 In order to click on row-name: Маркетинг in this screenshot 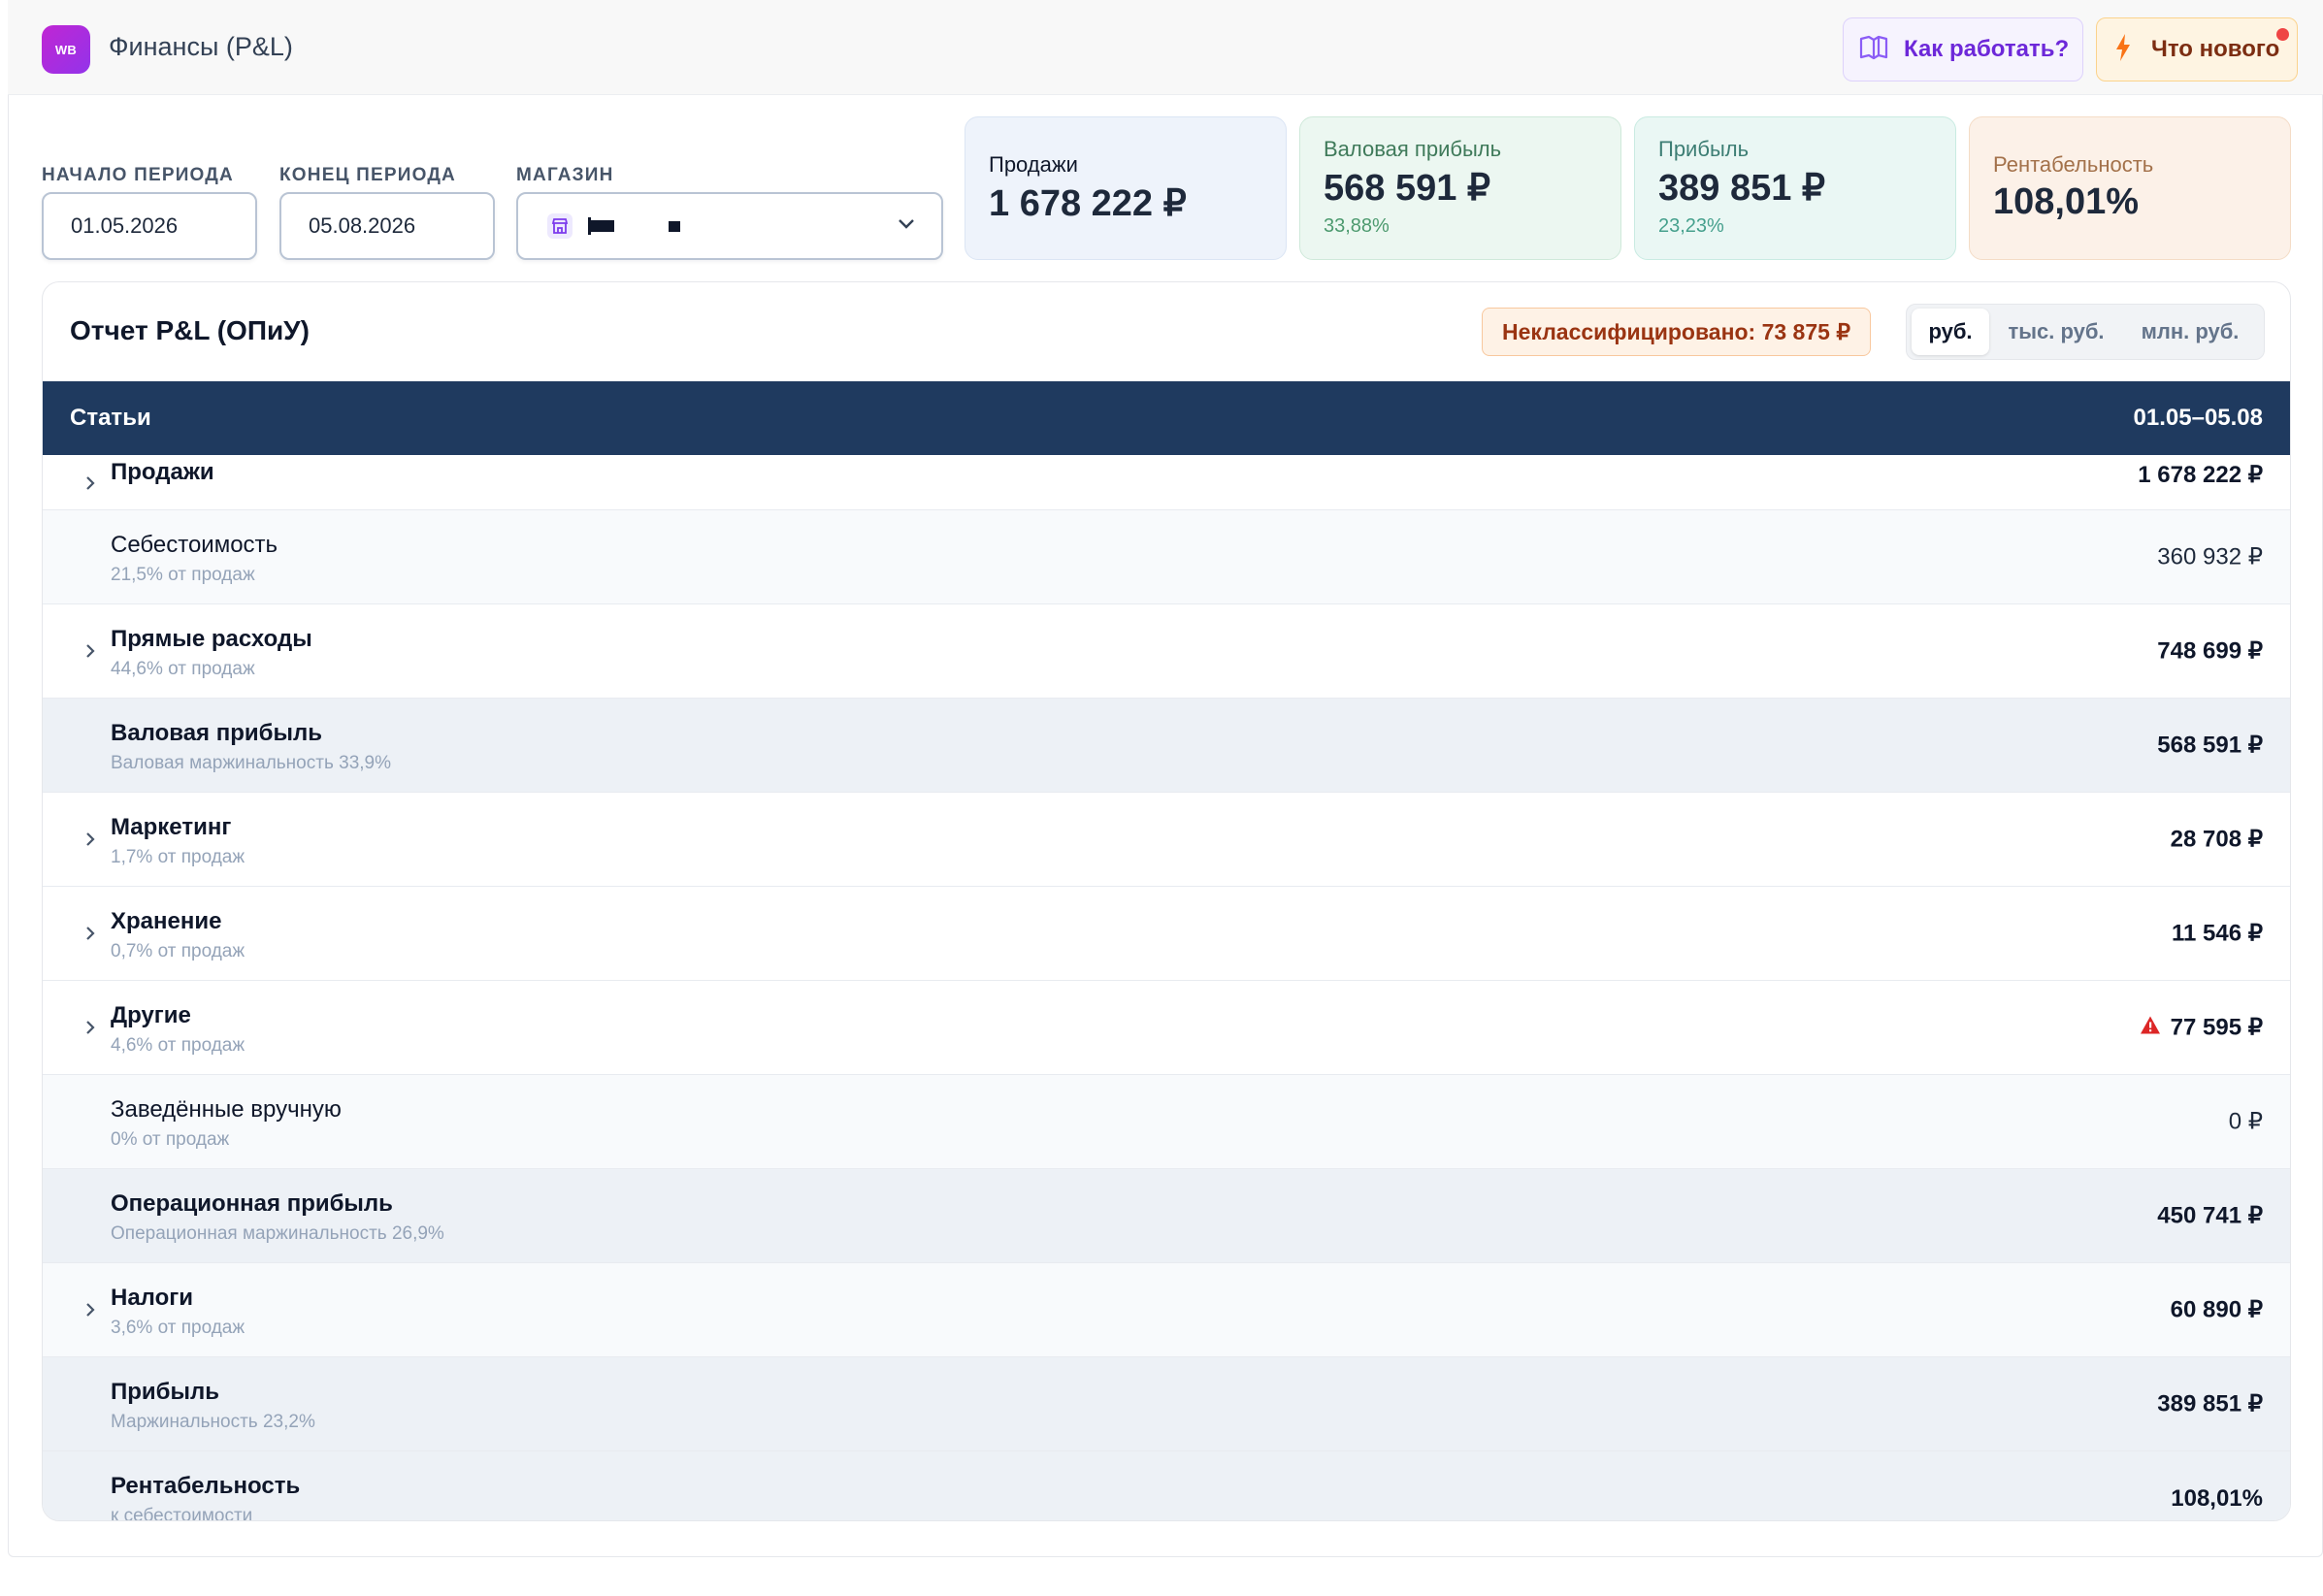, I will do `click(172, 827)`.